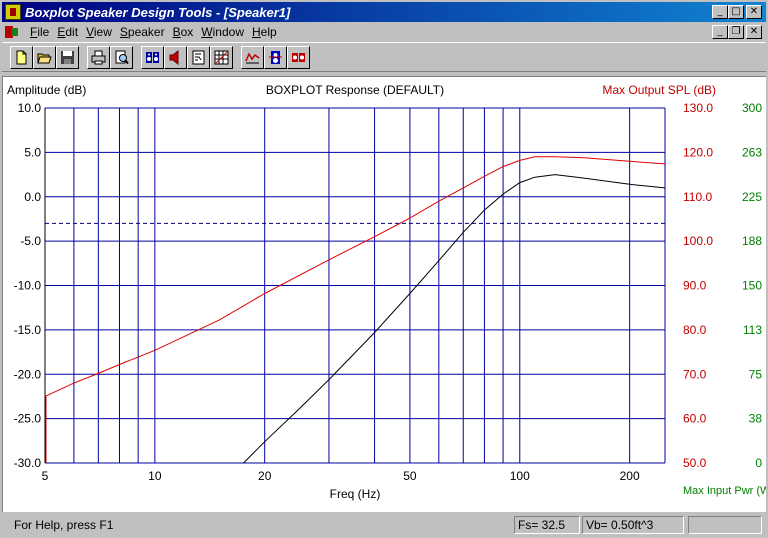  What do you see at coordinates (720, 32) in the screenshot?
I see `doc-minimize-button: _` at bounding box center [720, 32].